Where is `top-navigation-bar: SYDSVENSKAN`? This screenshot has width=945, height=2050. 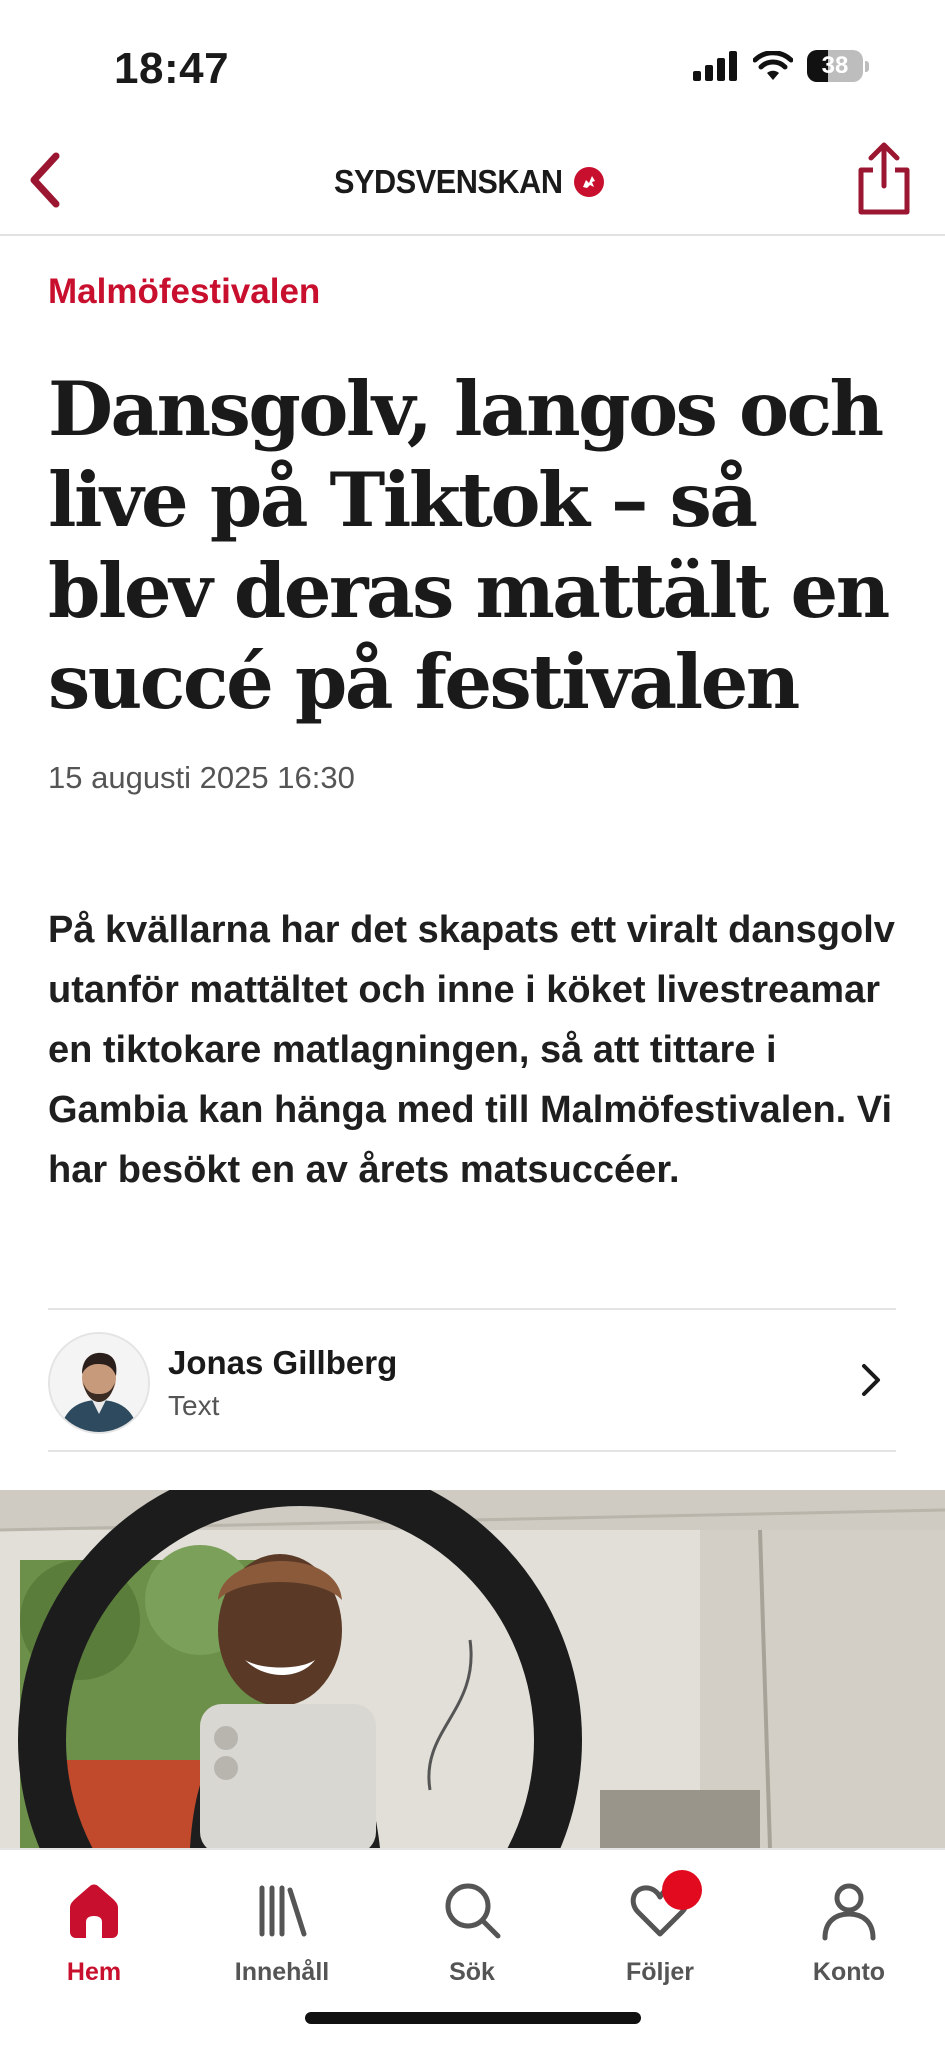 top-navigation-bar: SYDSVENSKAN is located at coordinates (472, 183).